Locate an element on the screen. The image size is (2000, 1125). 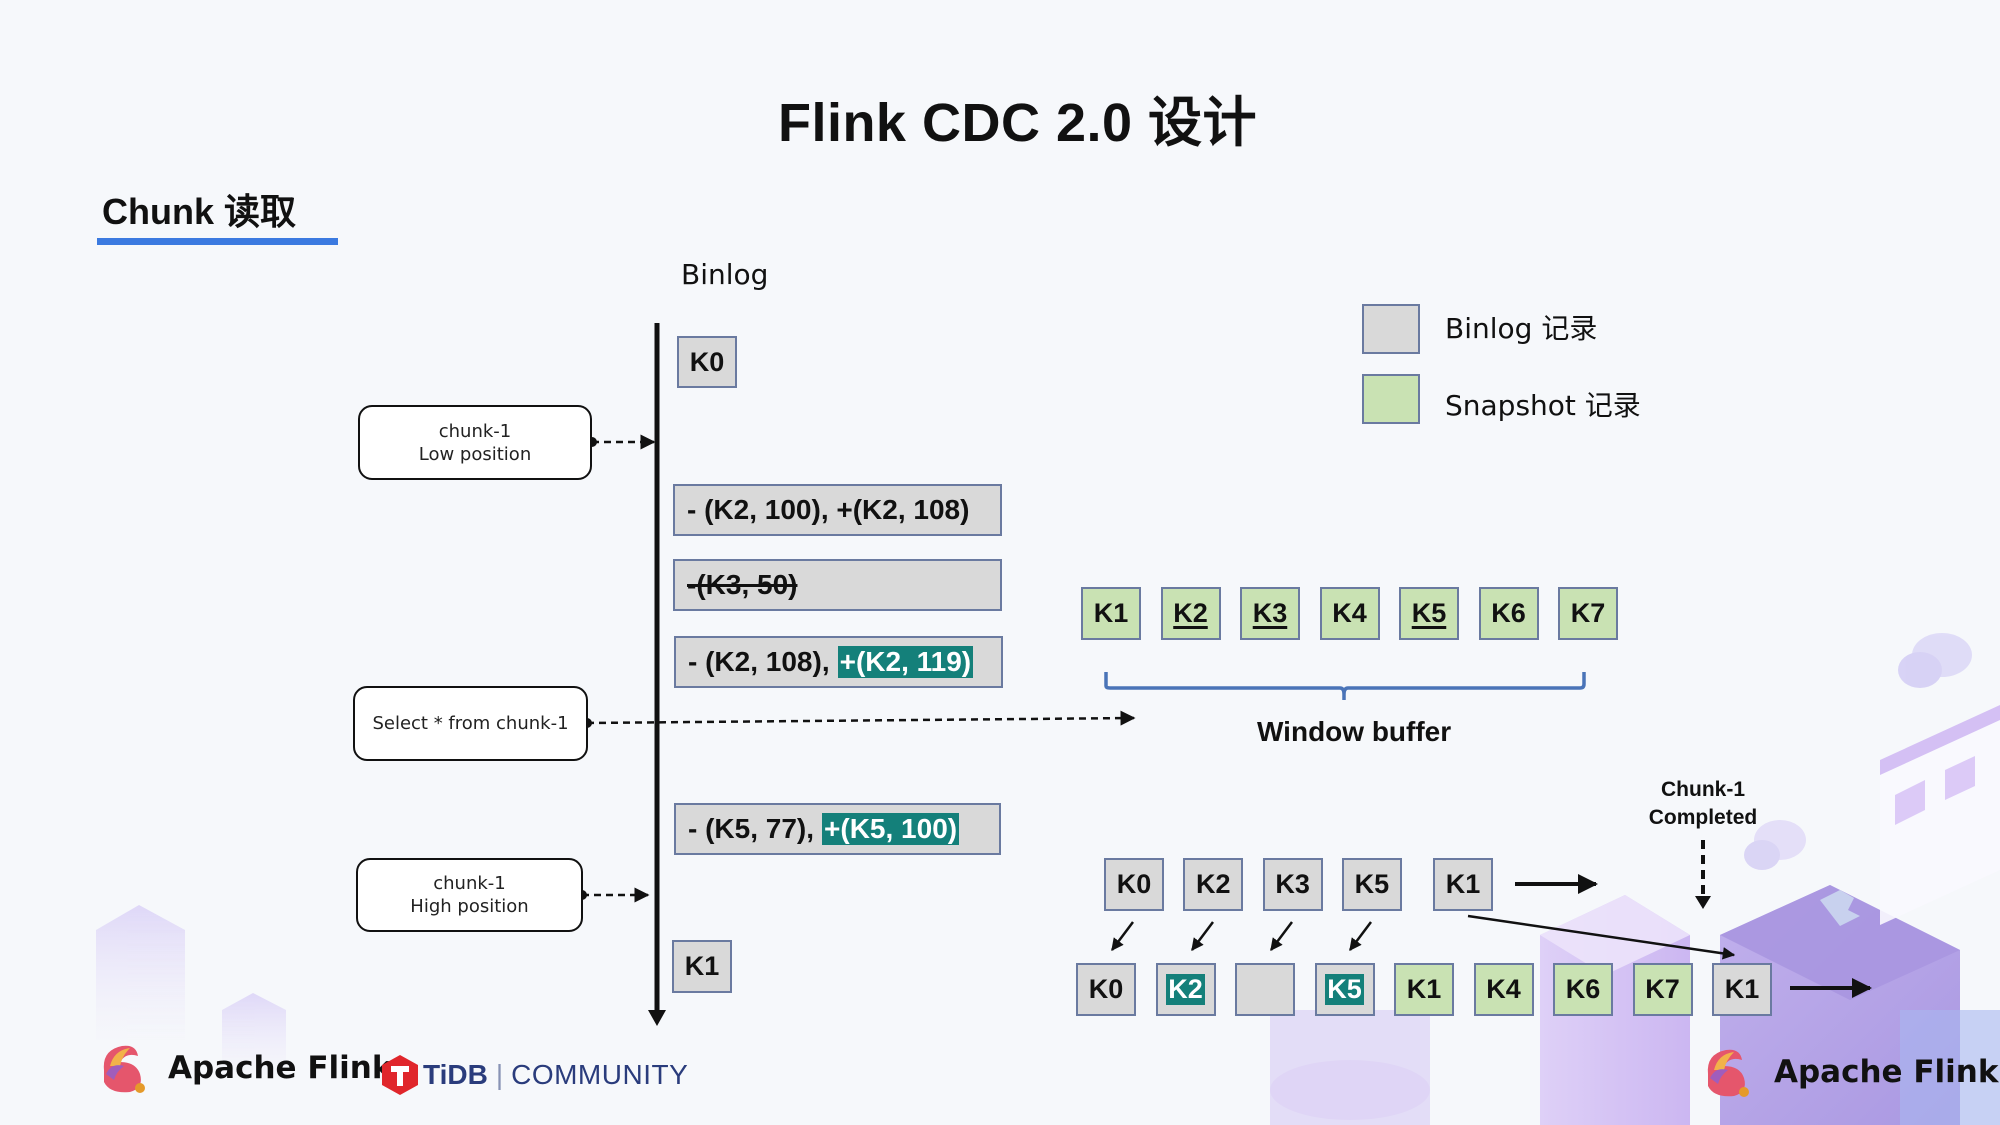
binlog-event-k3-delete: -(K3, 50) is located at coordinates (837, 585).